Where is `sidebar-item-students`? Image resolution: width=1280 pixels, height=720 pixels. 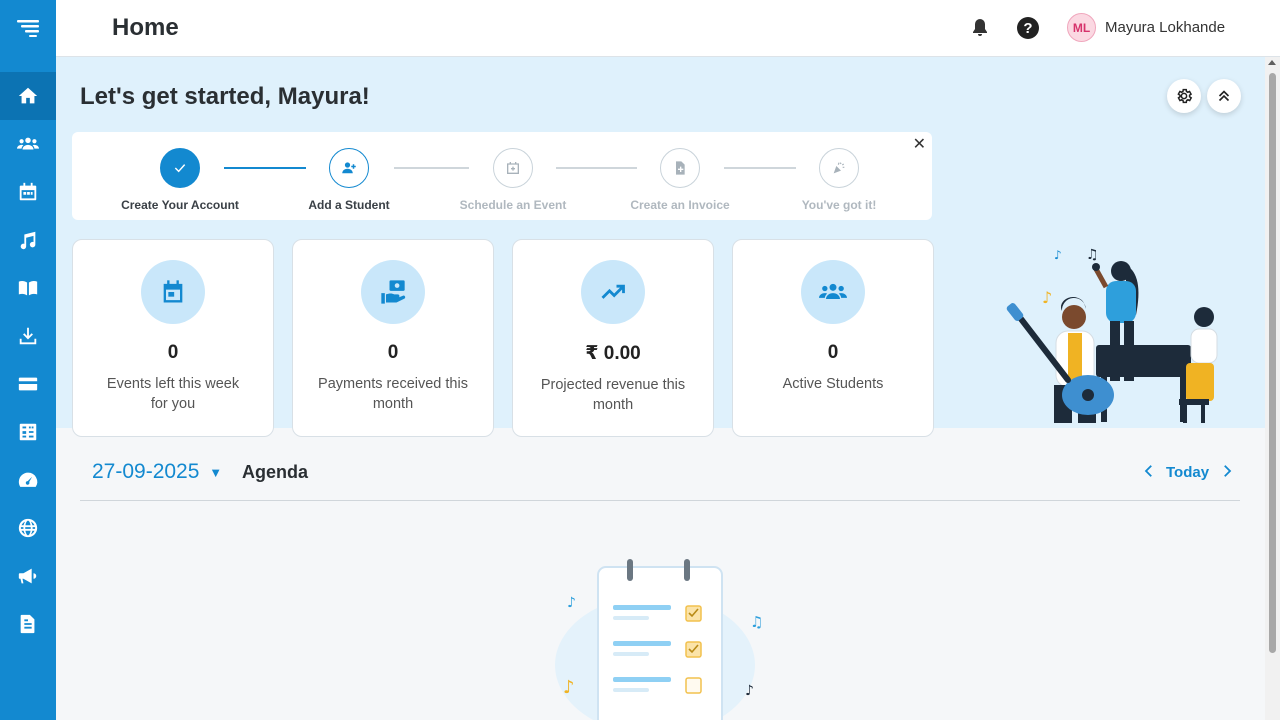 sidebar-item-students is located at coordinates (28, 144).